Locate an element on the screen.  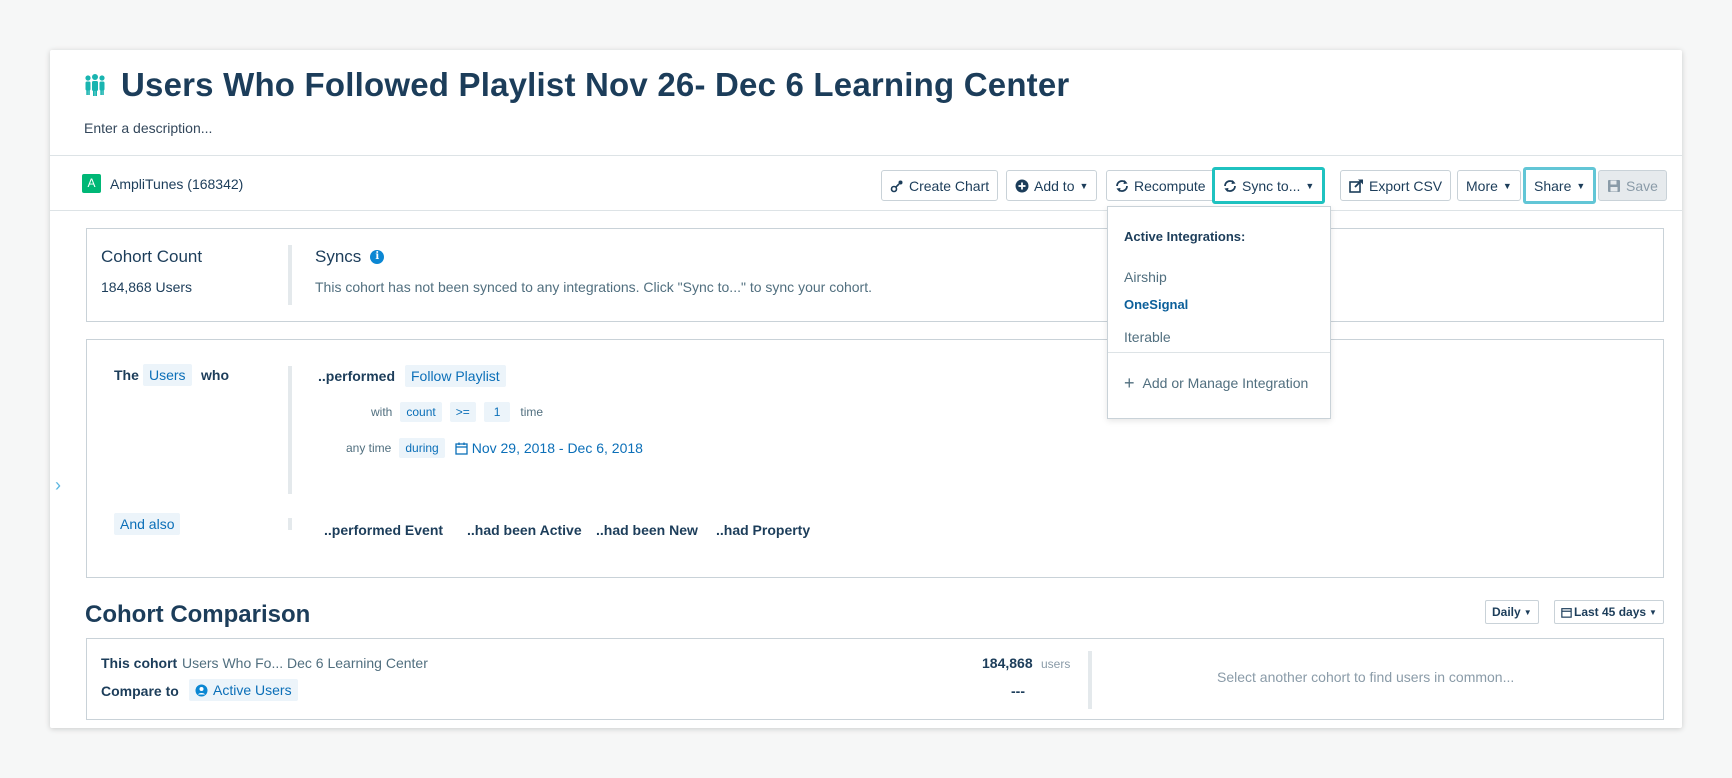
more-button: More ▼ is located at coordinates (1489, 185).